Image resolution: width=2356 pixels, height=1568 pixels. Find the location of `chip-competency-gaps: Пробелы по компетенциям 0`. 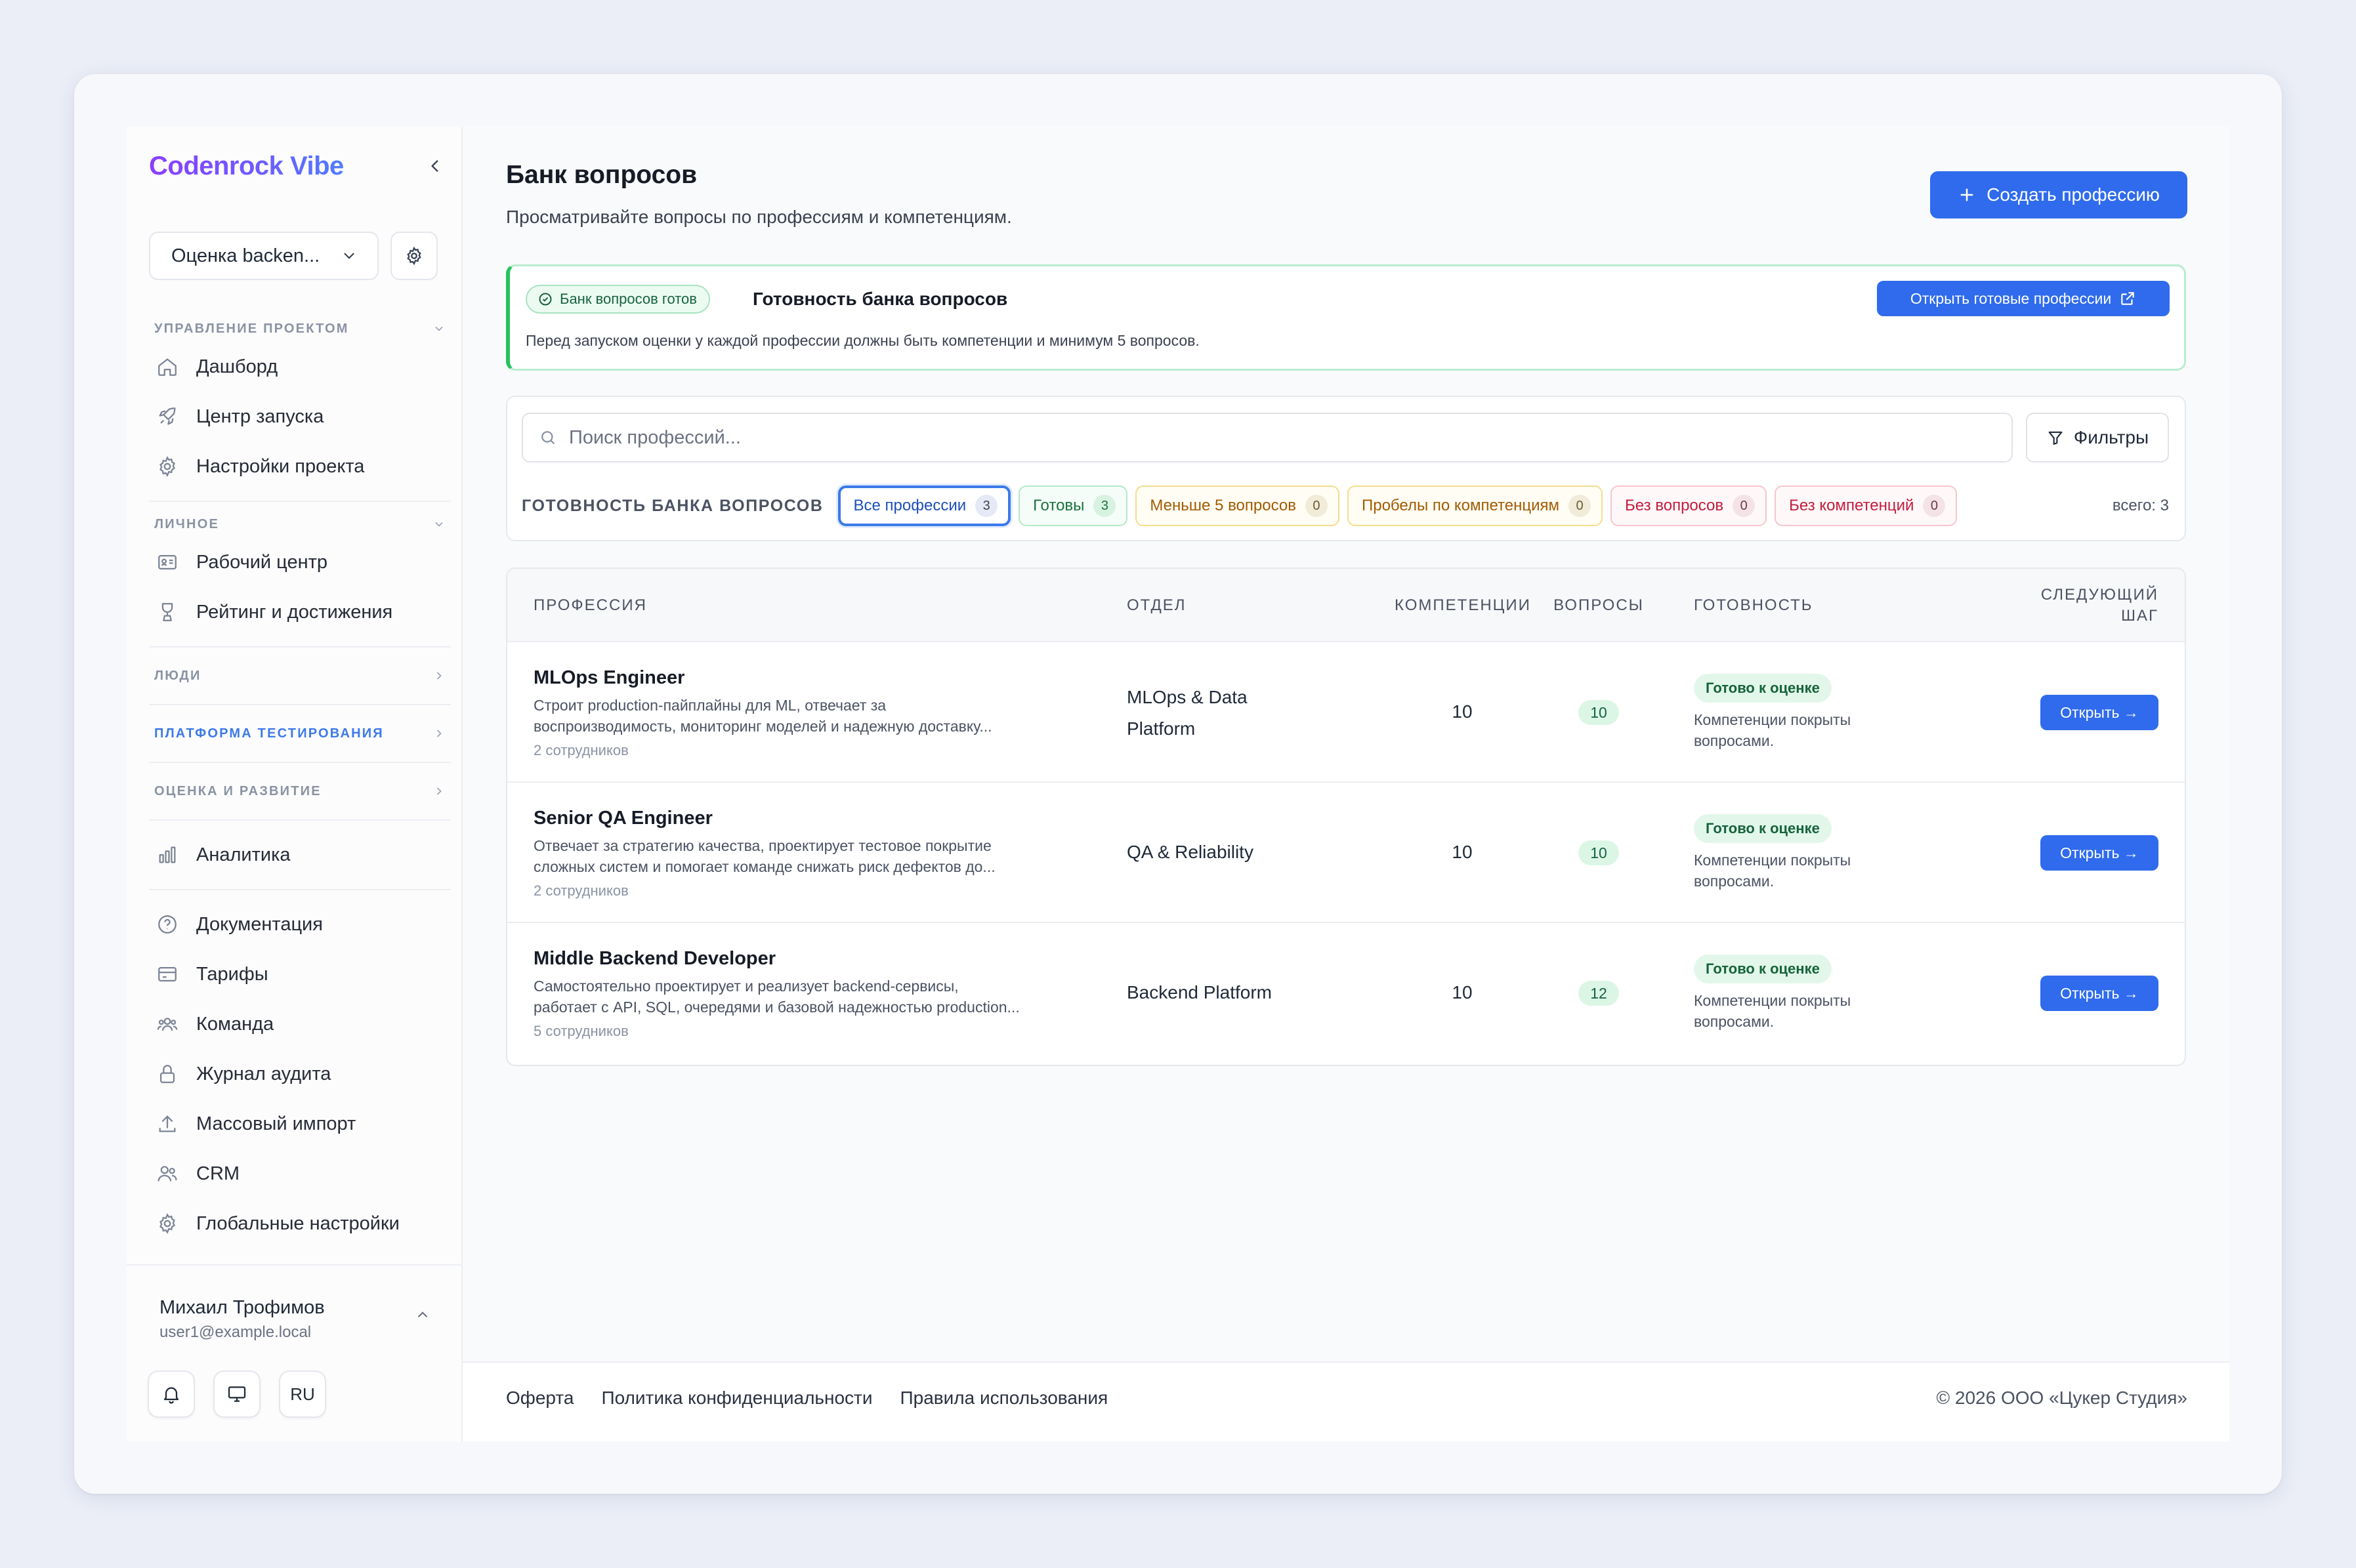

chip-competency-gaps: Пробелы по компетенциям 0 is located at coordinates (1475, 505).